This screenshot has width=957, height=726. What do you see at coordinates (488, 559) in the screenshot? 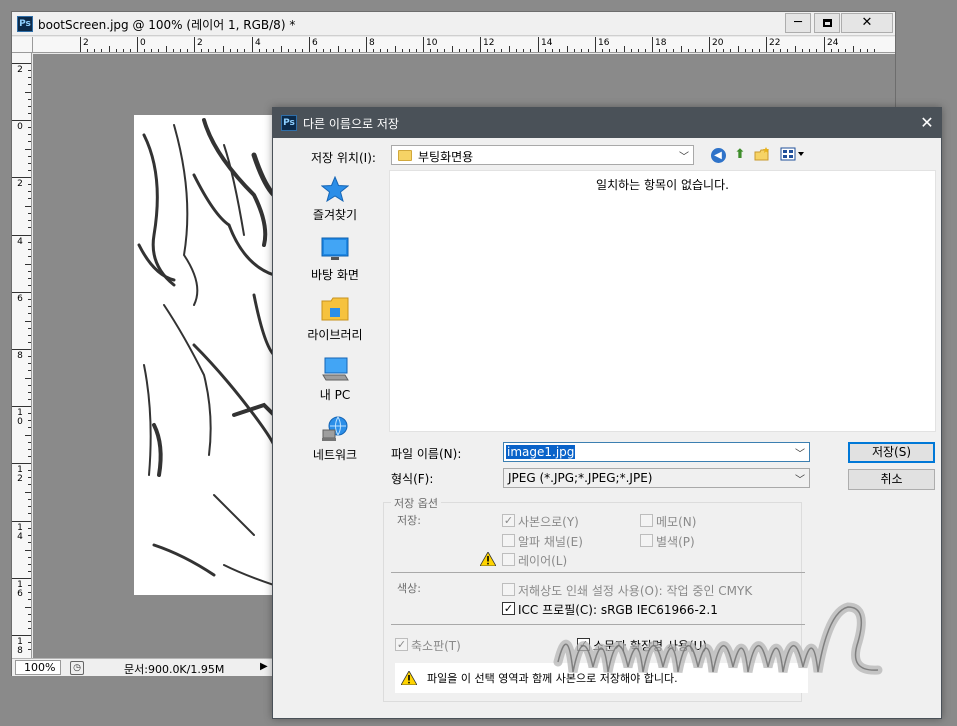
I see `warning-icon` at bounding box center [488, 559].